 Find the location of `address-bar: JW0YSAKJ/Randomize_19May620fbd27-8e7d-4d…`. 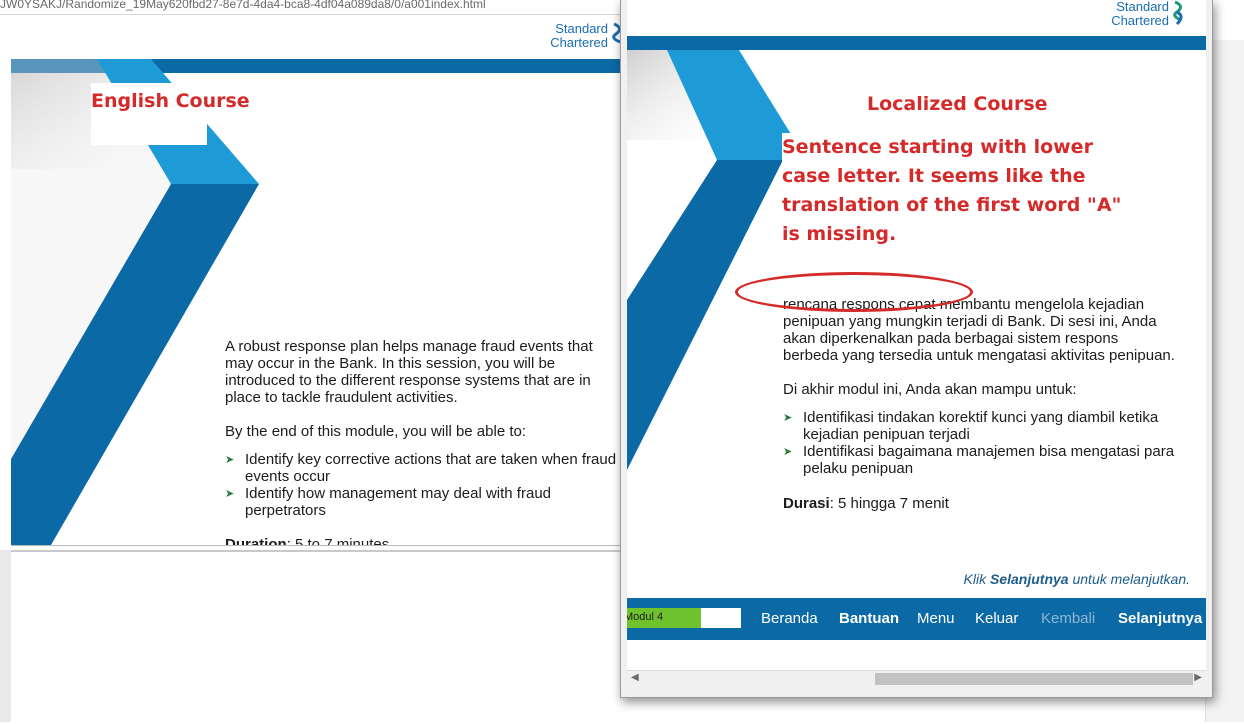

address-bar: JW0YSAKJ/Randomize_19May620fbd27-8e7d-4d… is located at coordinates (320, 7).